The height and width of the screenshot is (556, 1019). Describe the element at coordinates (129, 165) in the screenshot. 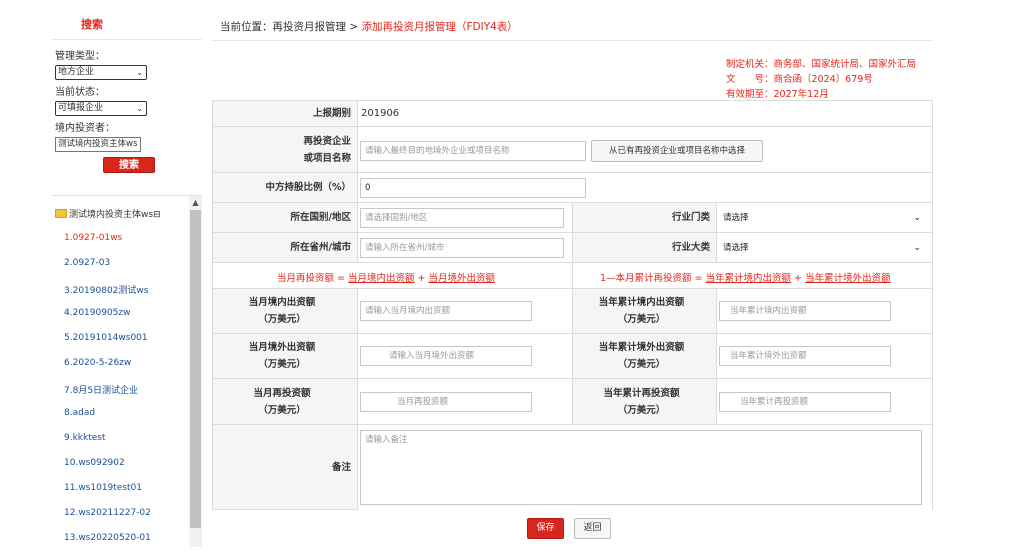

I see `sidebar-search-button: 搜索` at that location.